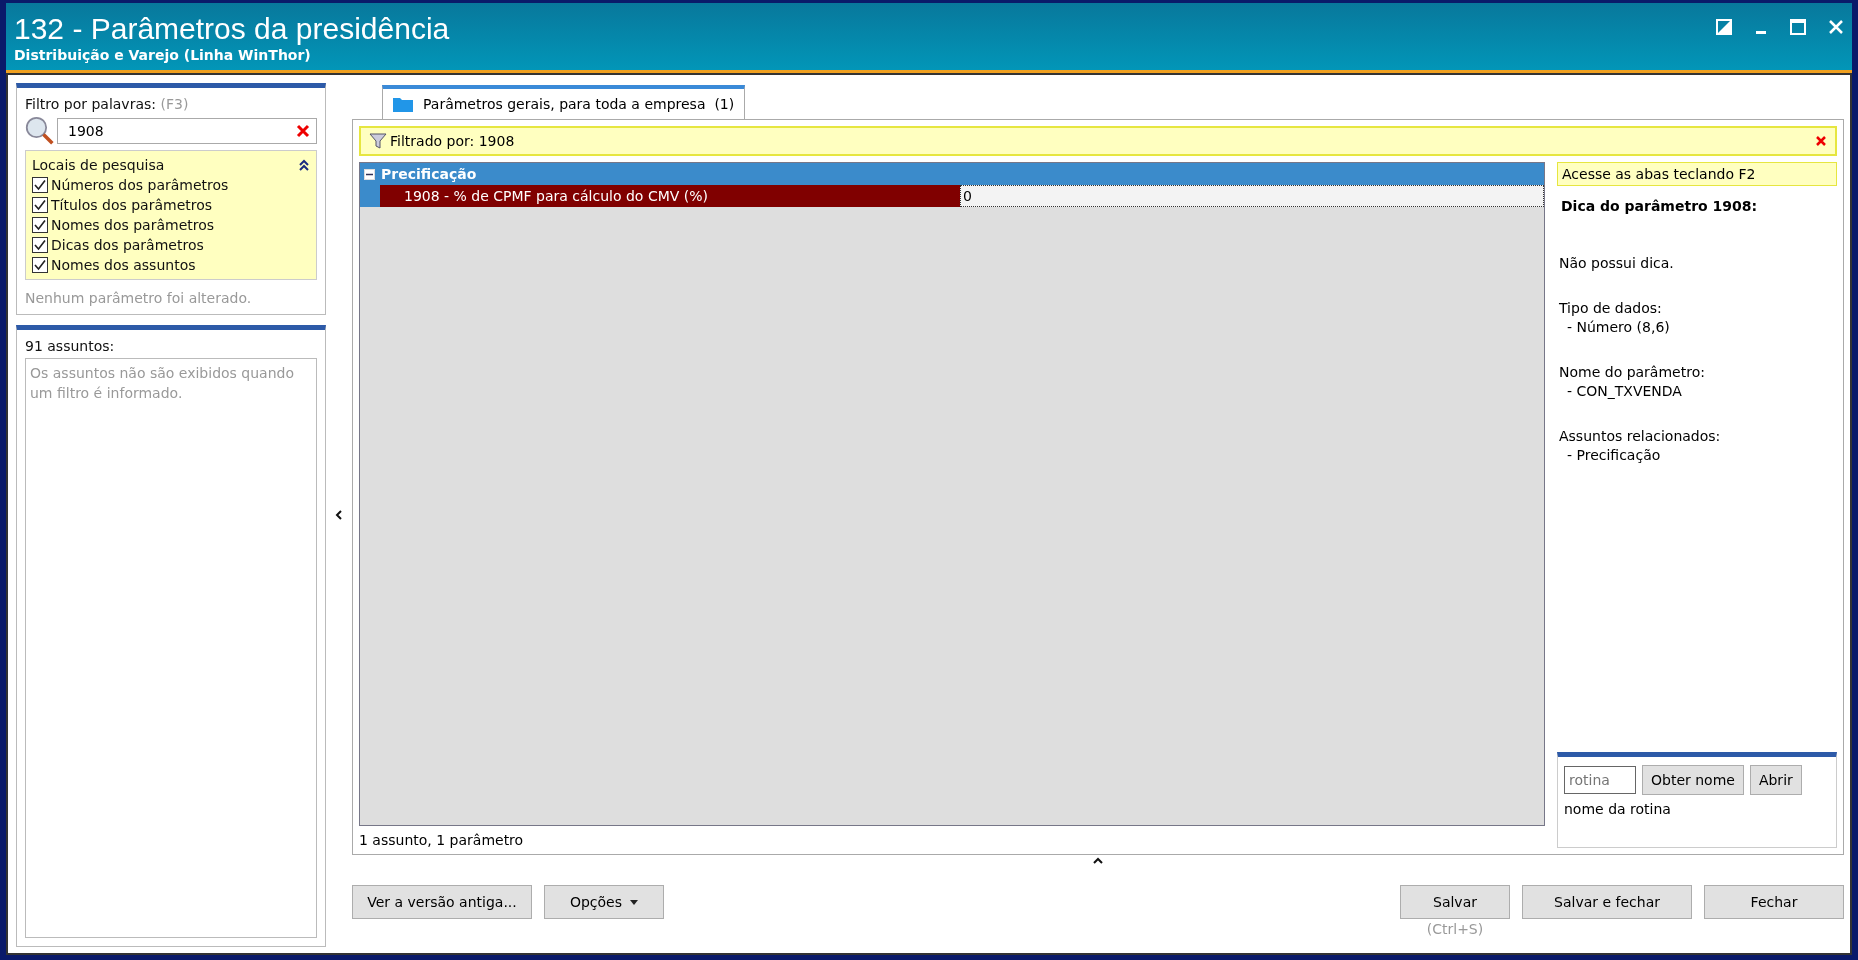 The height and width of the screenshot is (960, 1858). What do you see at coordinates (1640, 436) in the screenshot?
I see `info-label: Assuntos relacionados:` at bounding box center [1640, 436].